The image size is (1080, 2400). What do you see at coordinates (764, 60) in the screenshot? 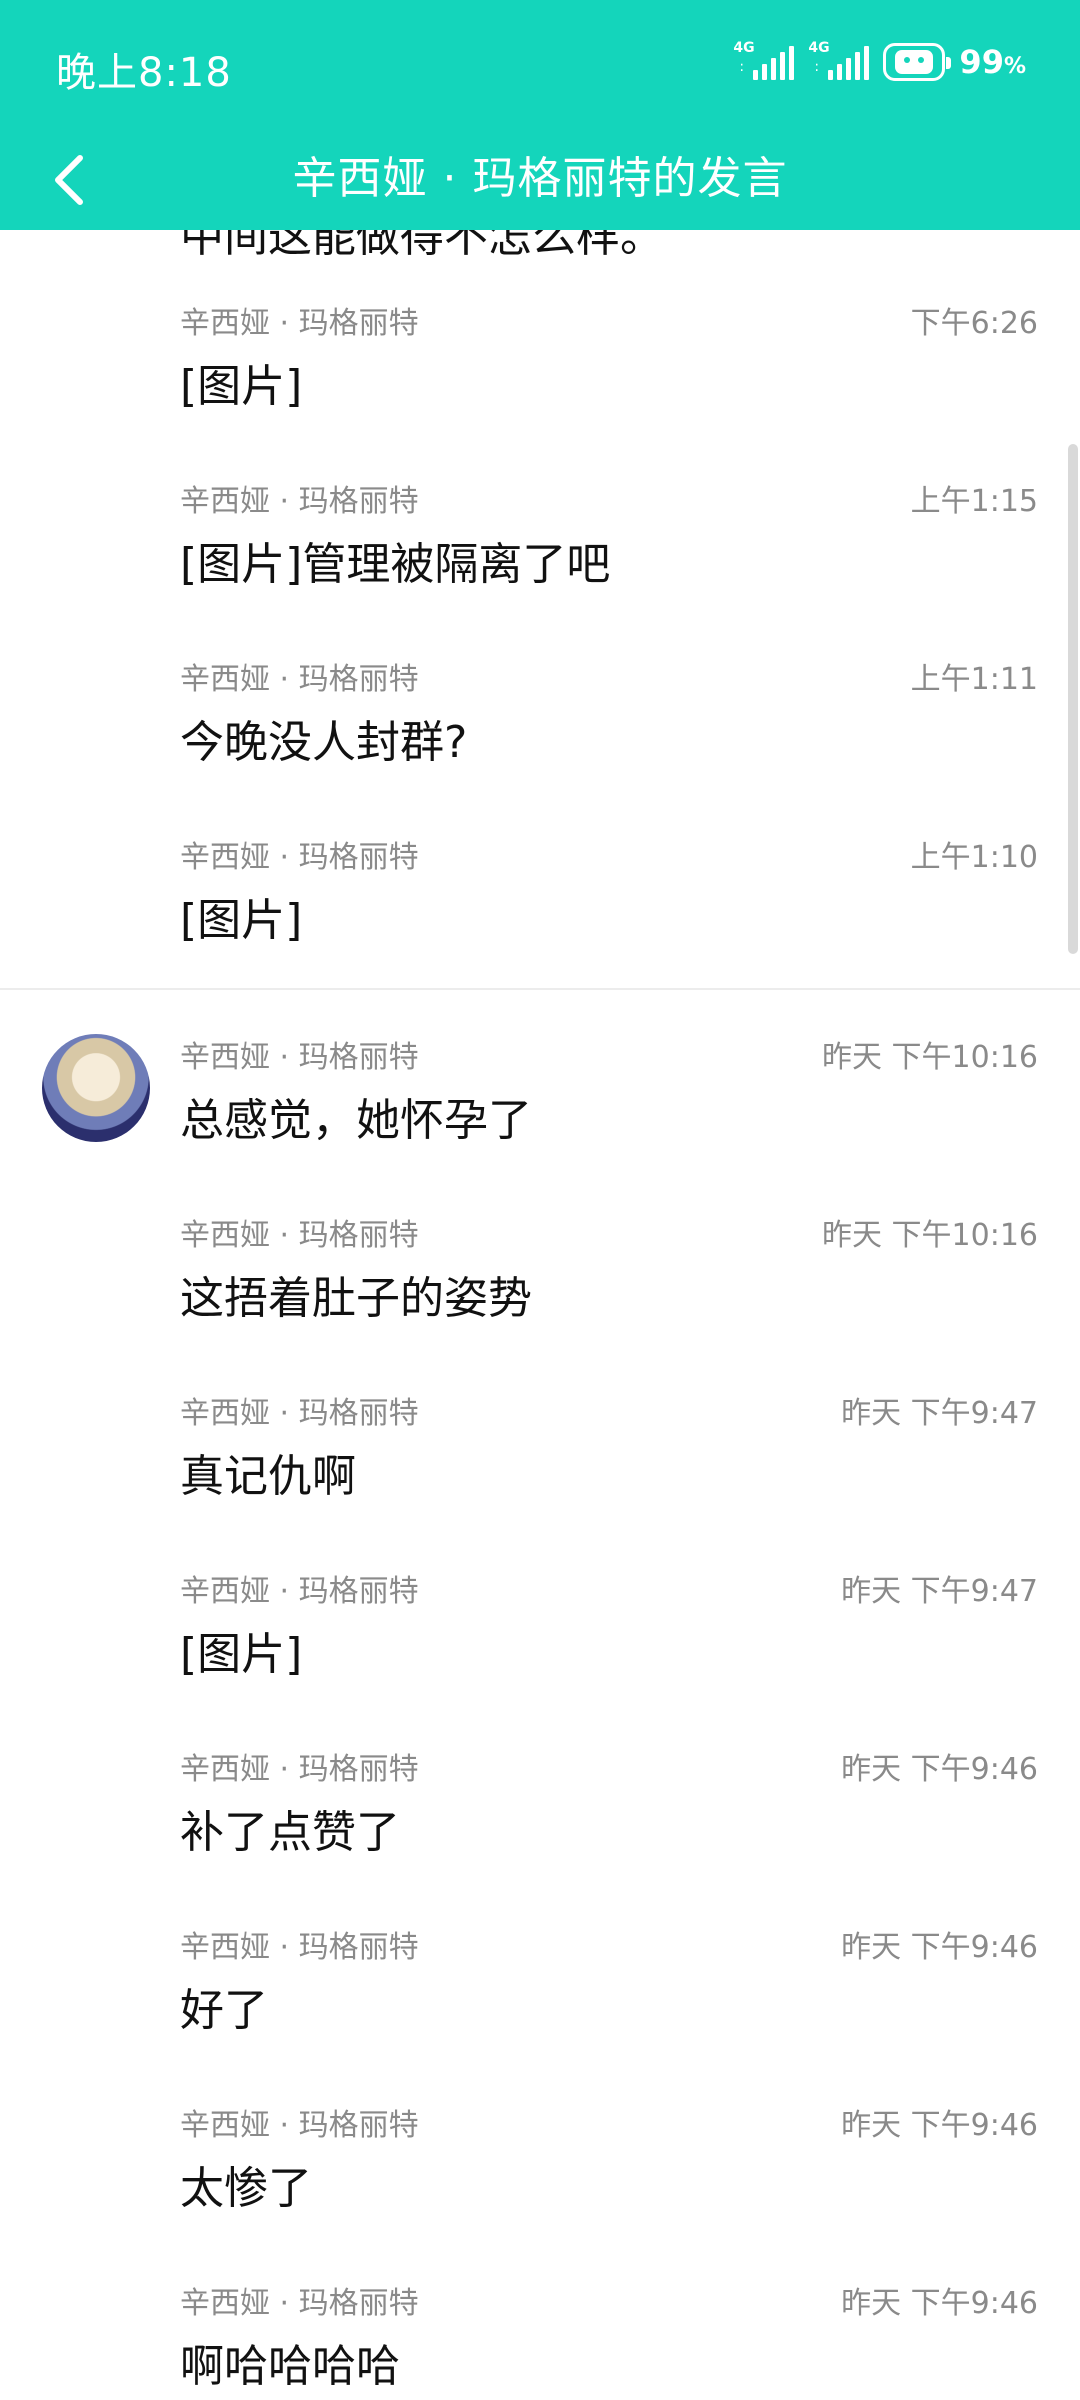
I see `signal-icon: 4G :` at bounding box center [764, 60].